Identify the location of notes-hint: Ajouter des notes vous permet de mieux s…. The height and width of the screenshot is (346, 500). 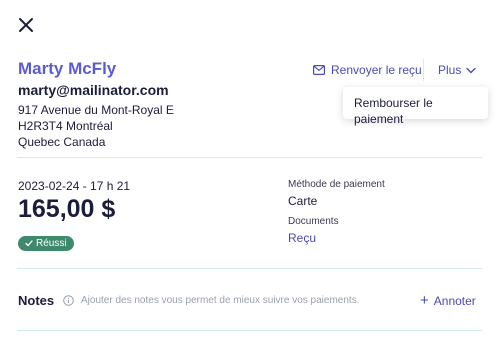
(220, 300).